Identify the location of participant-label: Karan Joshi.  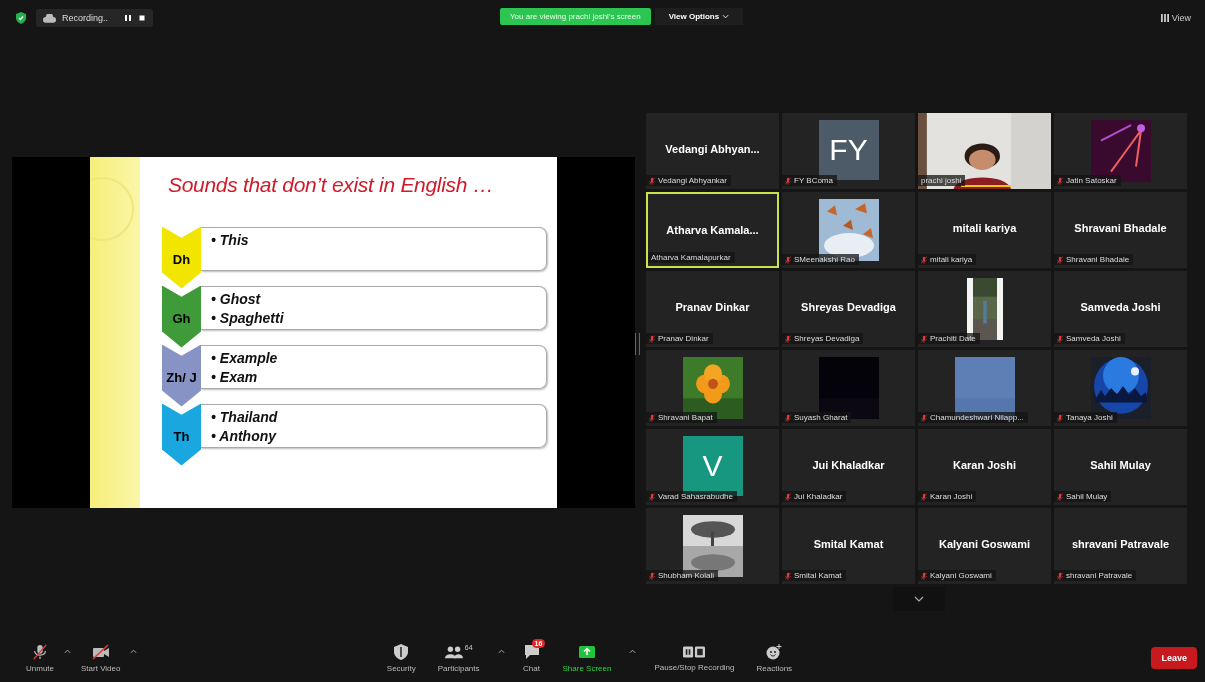
(951, 496).